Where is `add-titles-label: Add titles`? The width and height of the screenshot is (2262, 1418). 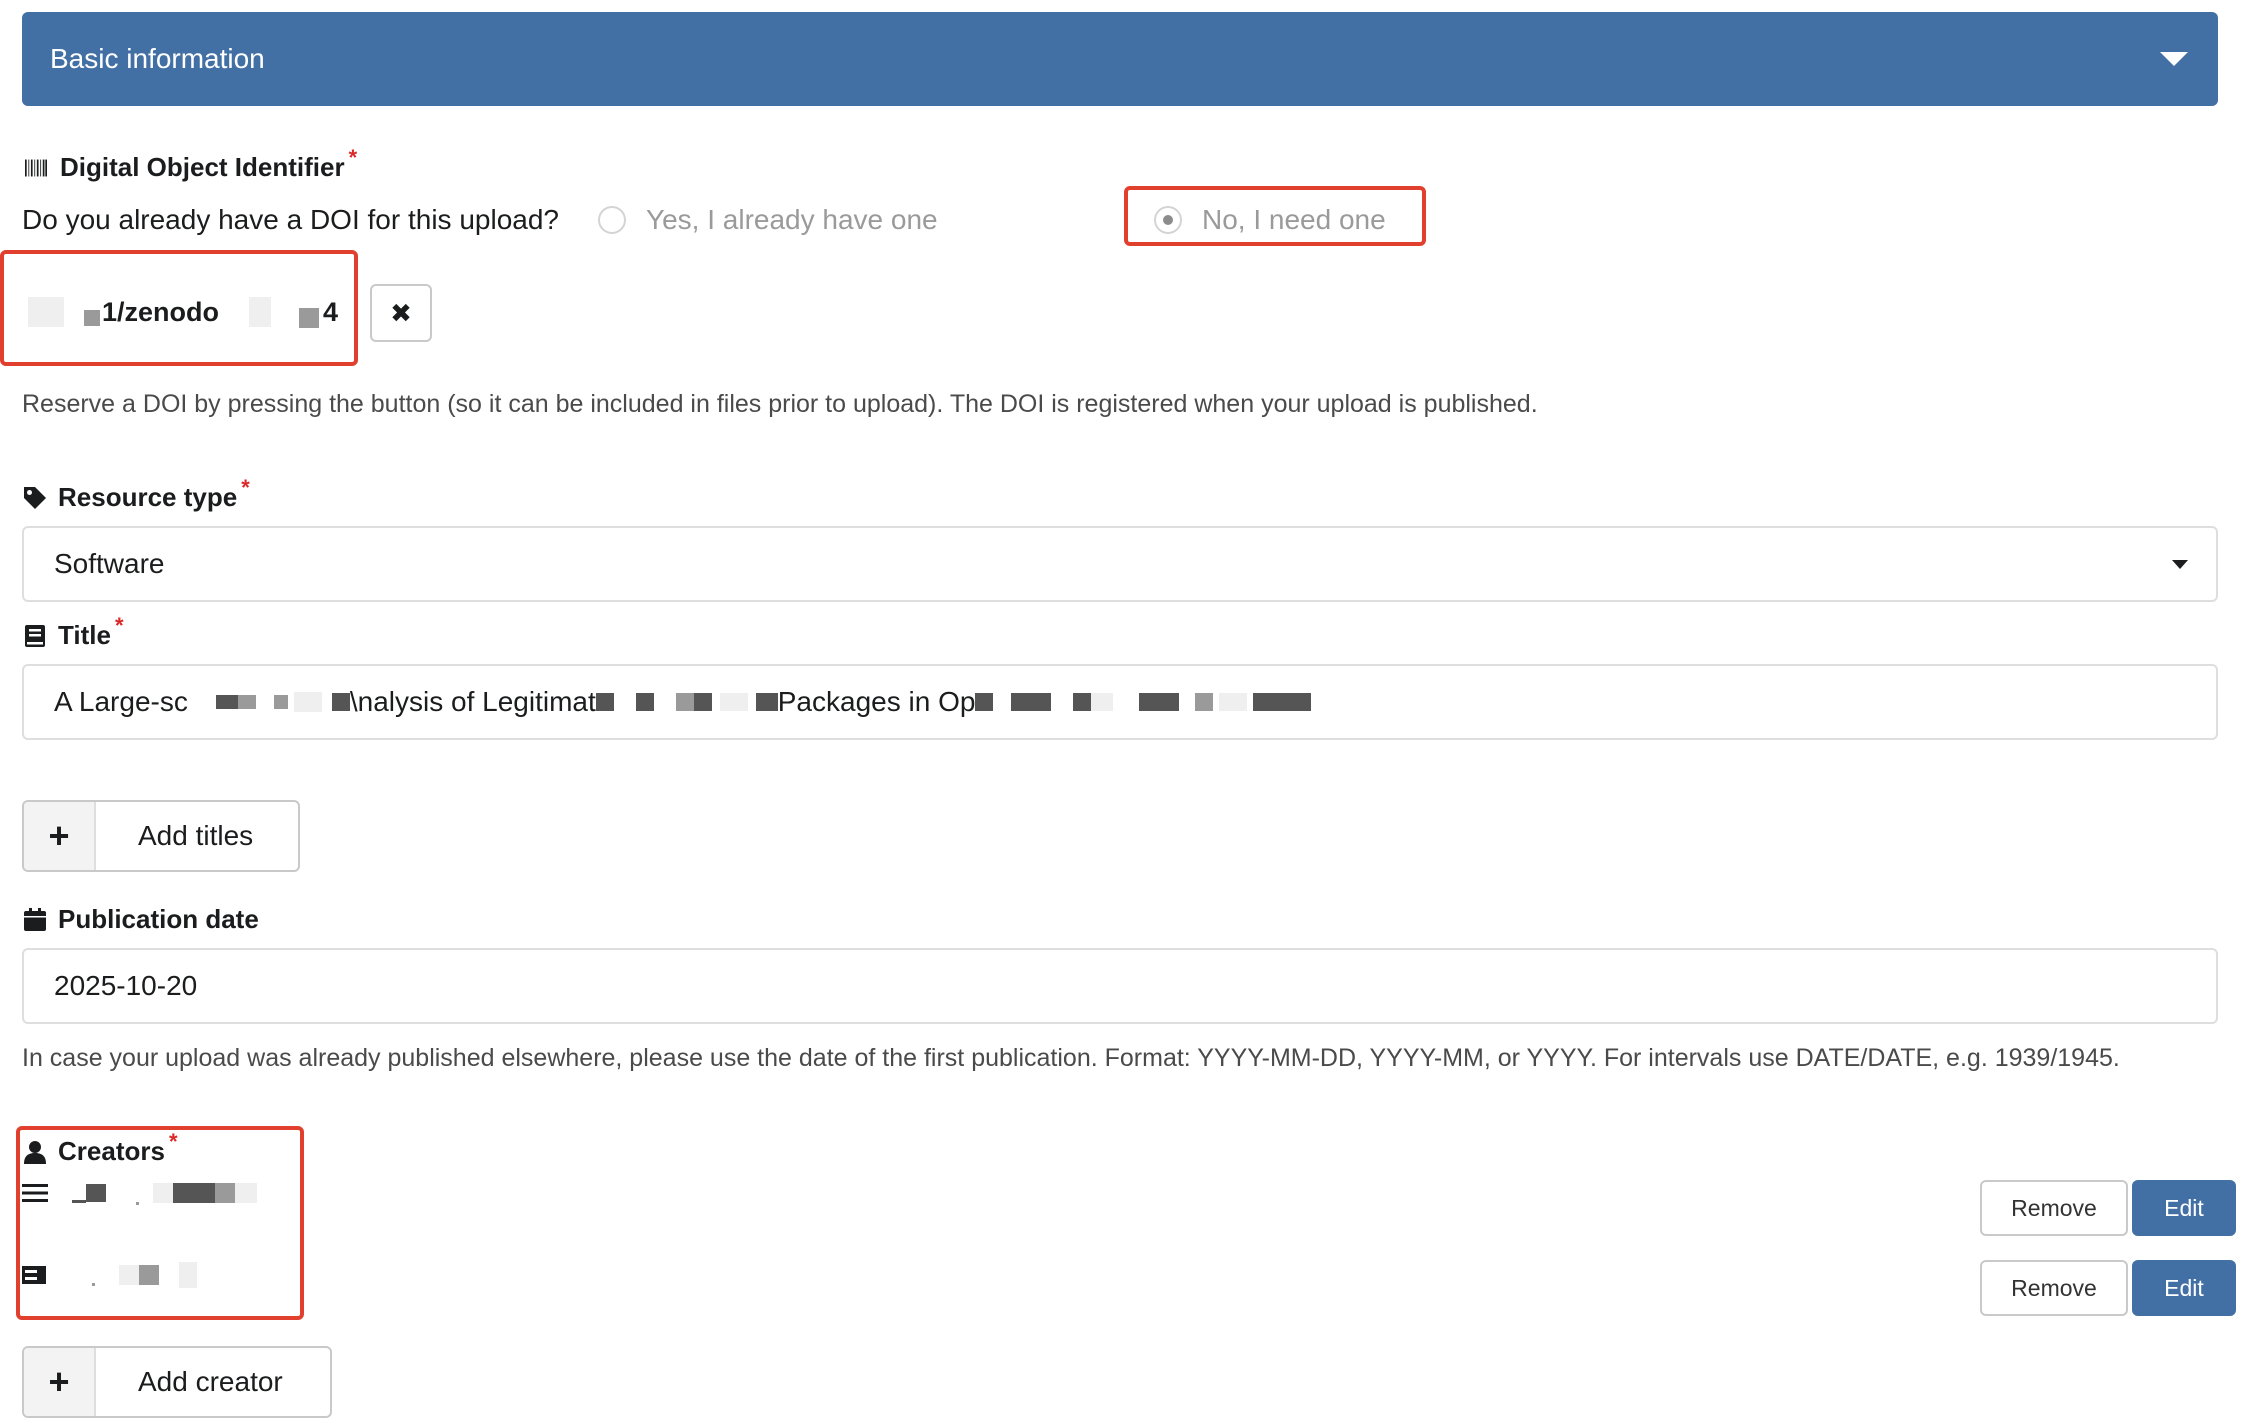 add-titles-label: Add titles is located at coordinates (196, 835).